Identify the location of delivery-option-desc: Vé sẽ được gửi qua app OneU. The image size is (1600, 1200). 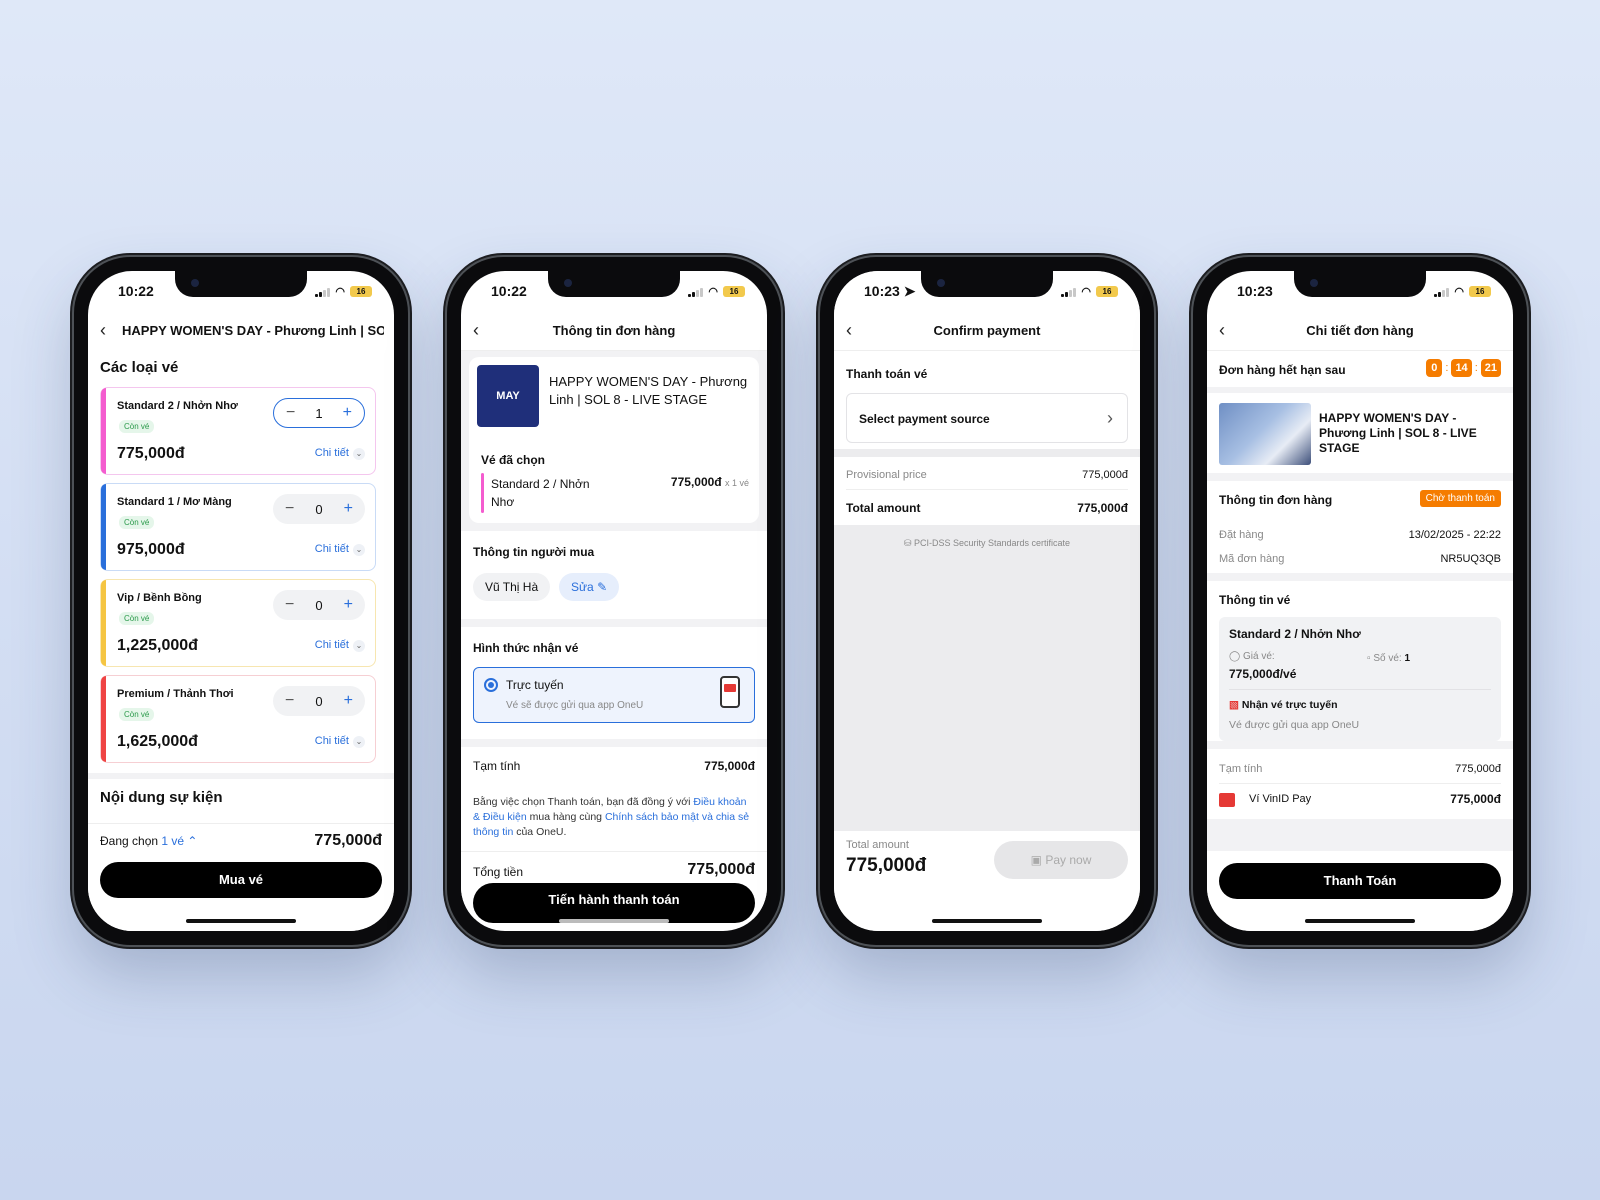
(575, 705).